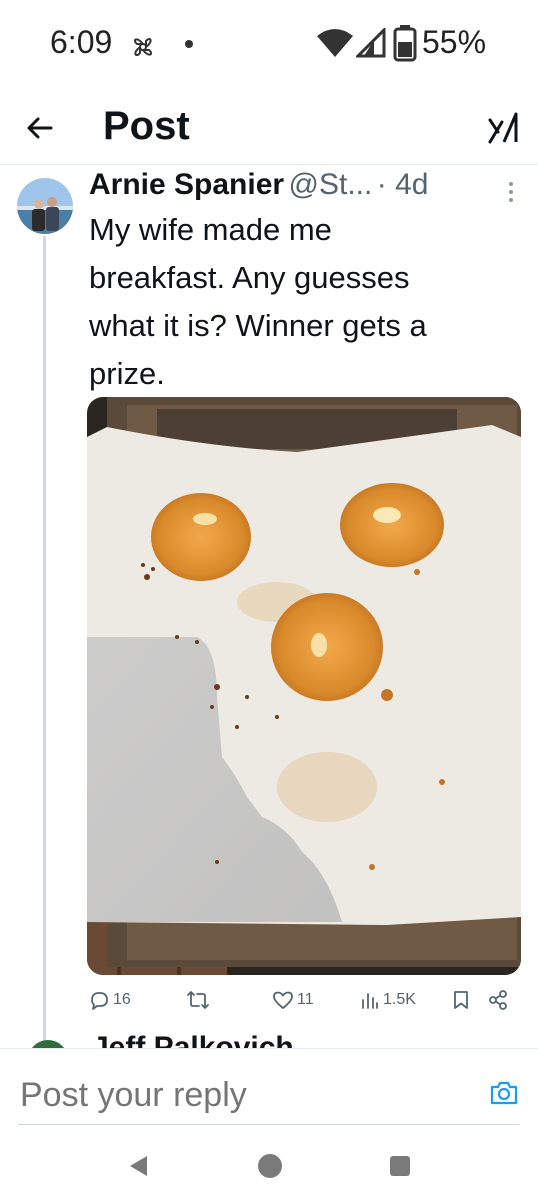 This screenshot has width=538, height=1200. Describe the element at coordinates (504, 128) in the screenshot. I see `grok-icon` at that location.